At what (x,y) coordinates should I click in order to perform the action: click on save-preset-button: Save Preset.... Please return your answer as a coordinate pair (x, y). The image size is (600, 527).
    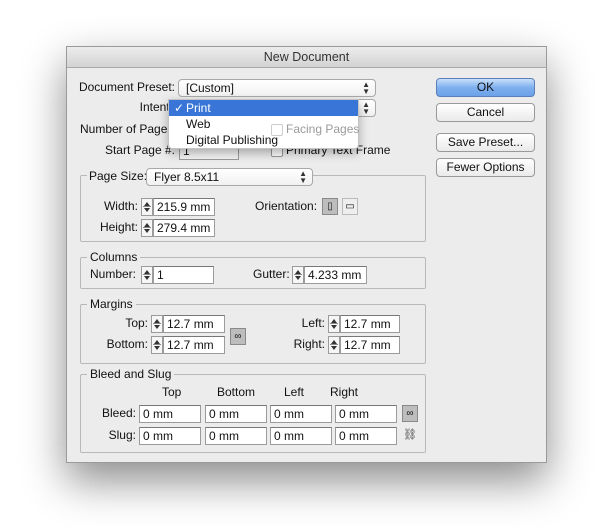
    Looking at the image, I should click on (485, 142).